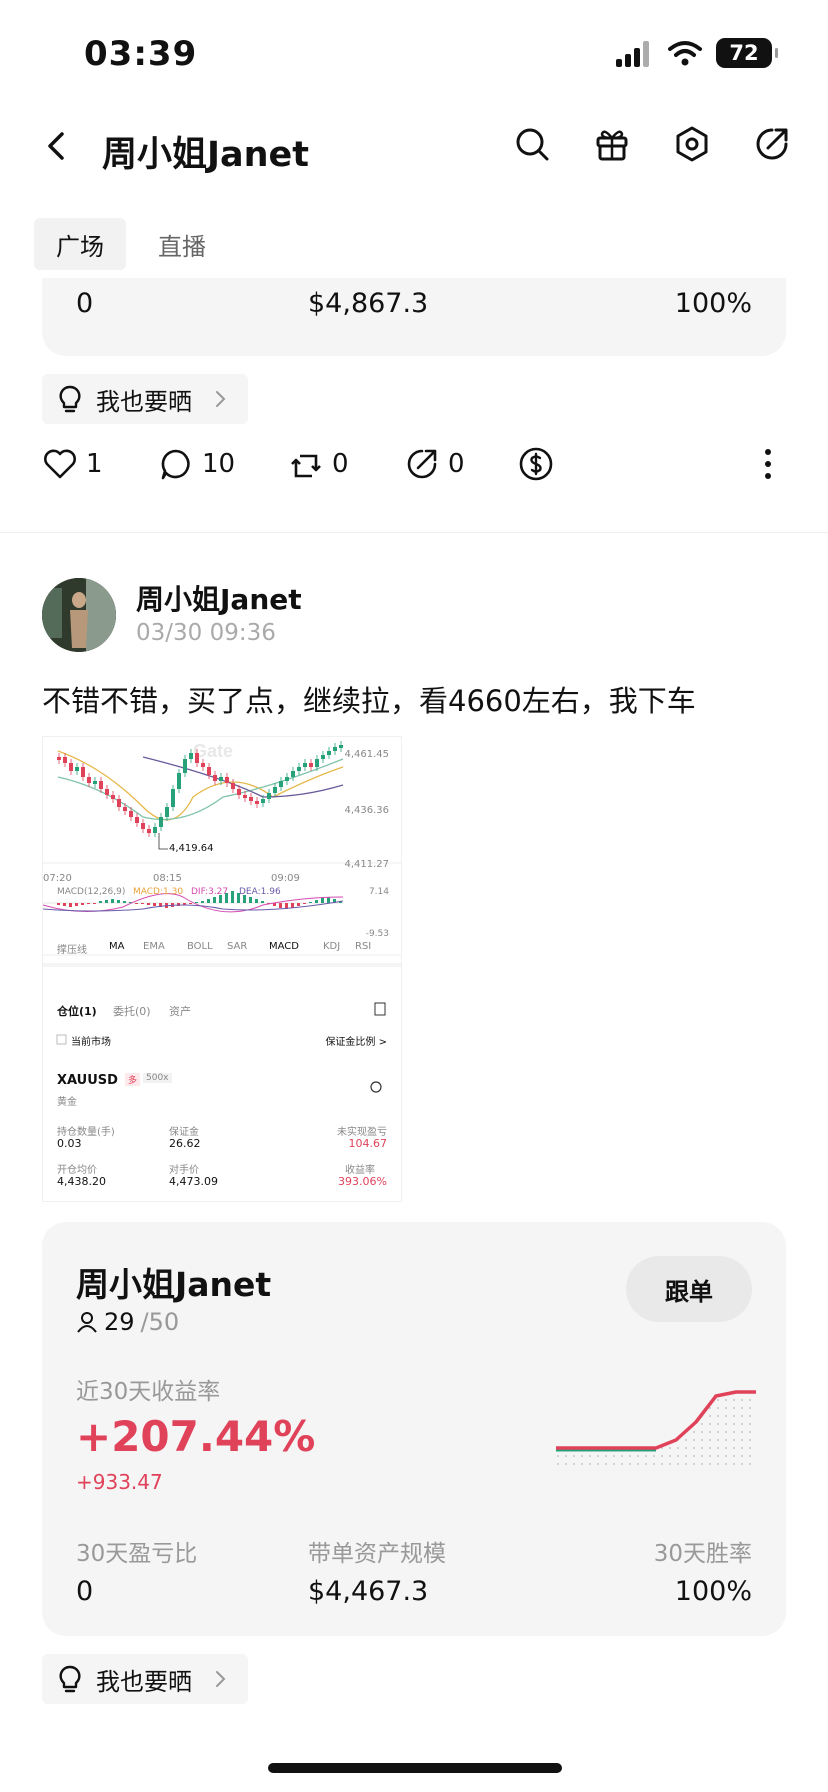 The image size is (828, 1792). Describe the element at coordinates (185, 1143) in the screenshot. I see `ss-field-value-1: 26.62` at that location.